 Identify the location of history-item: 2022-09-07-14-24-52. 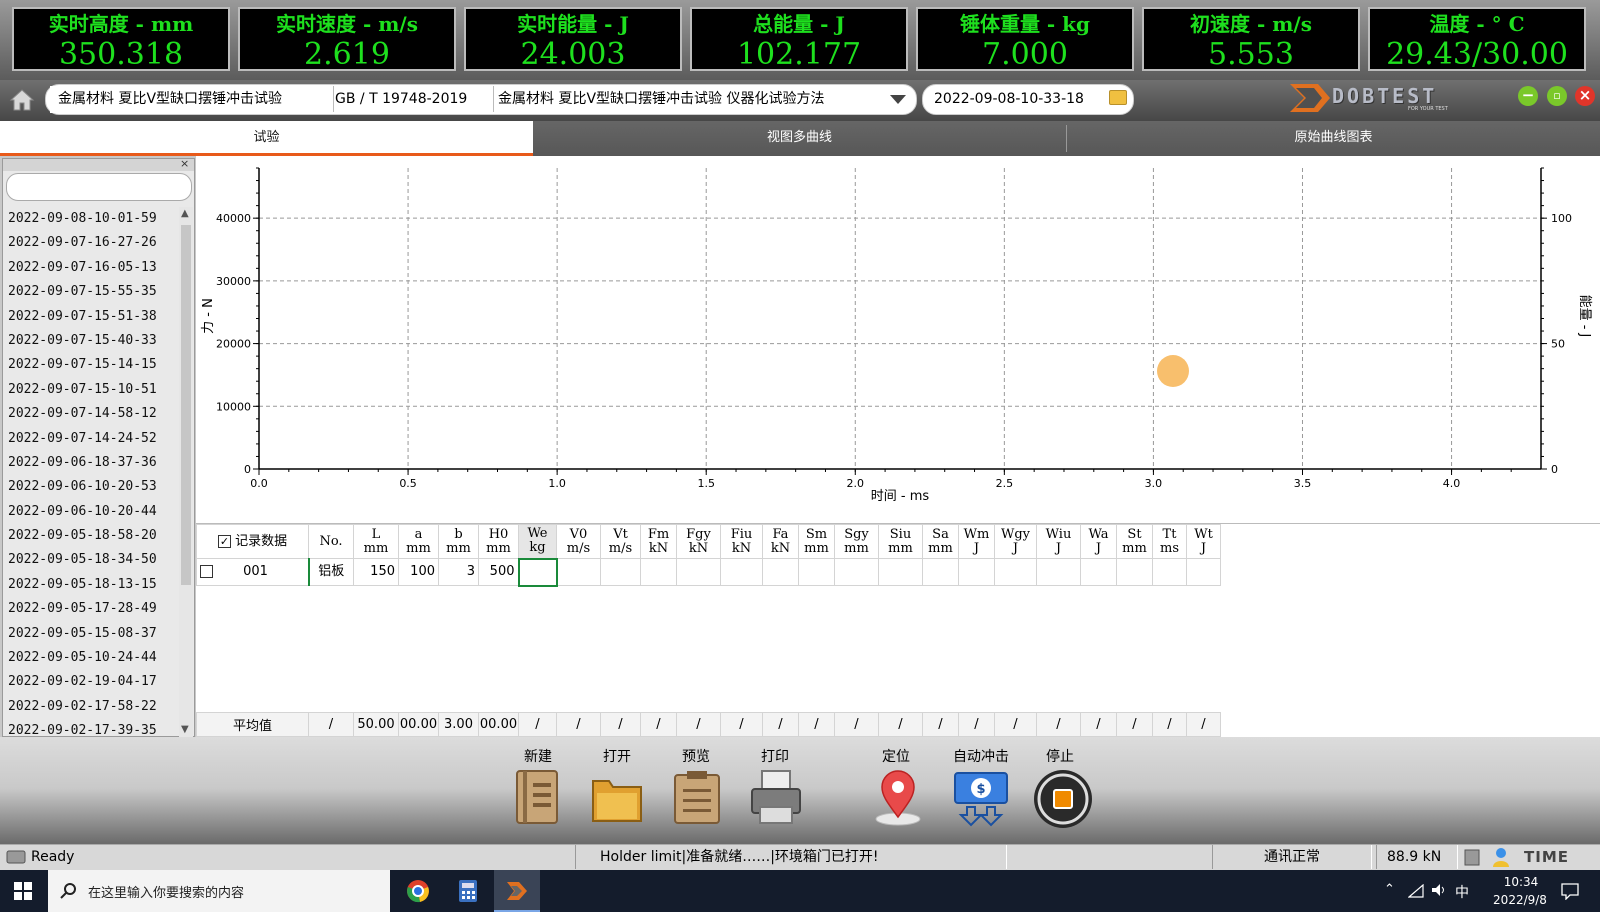
(90, 439).